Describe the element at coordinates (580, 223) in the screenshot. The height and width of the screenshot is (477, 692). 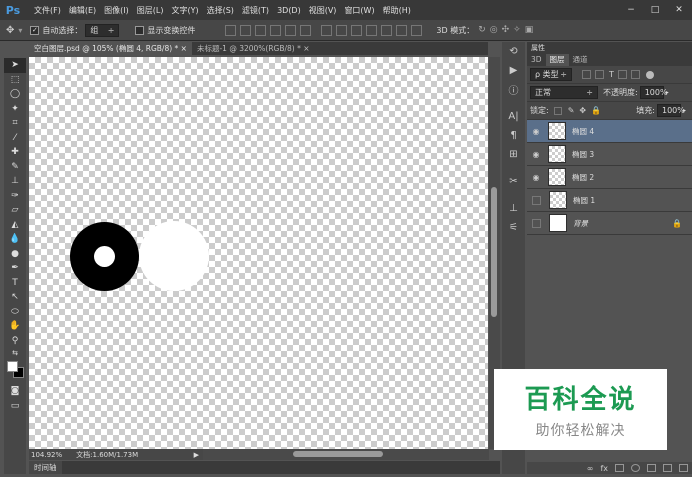
I see `layer-name: 背景` at that location.